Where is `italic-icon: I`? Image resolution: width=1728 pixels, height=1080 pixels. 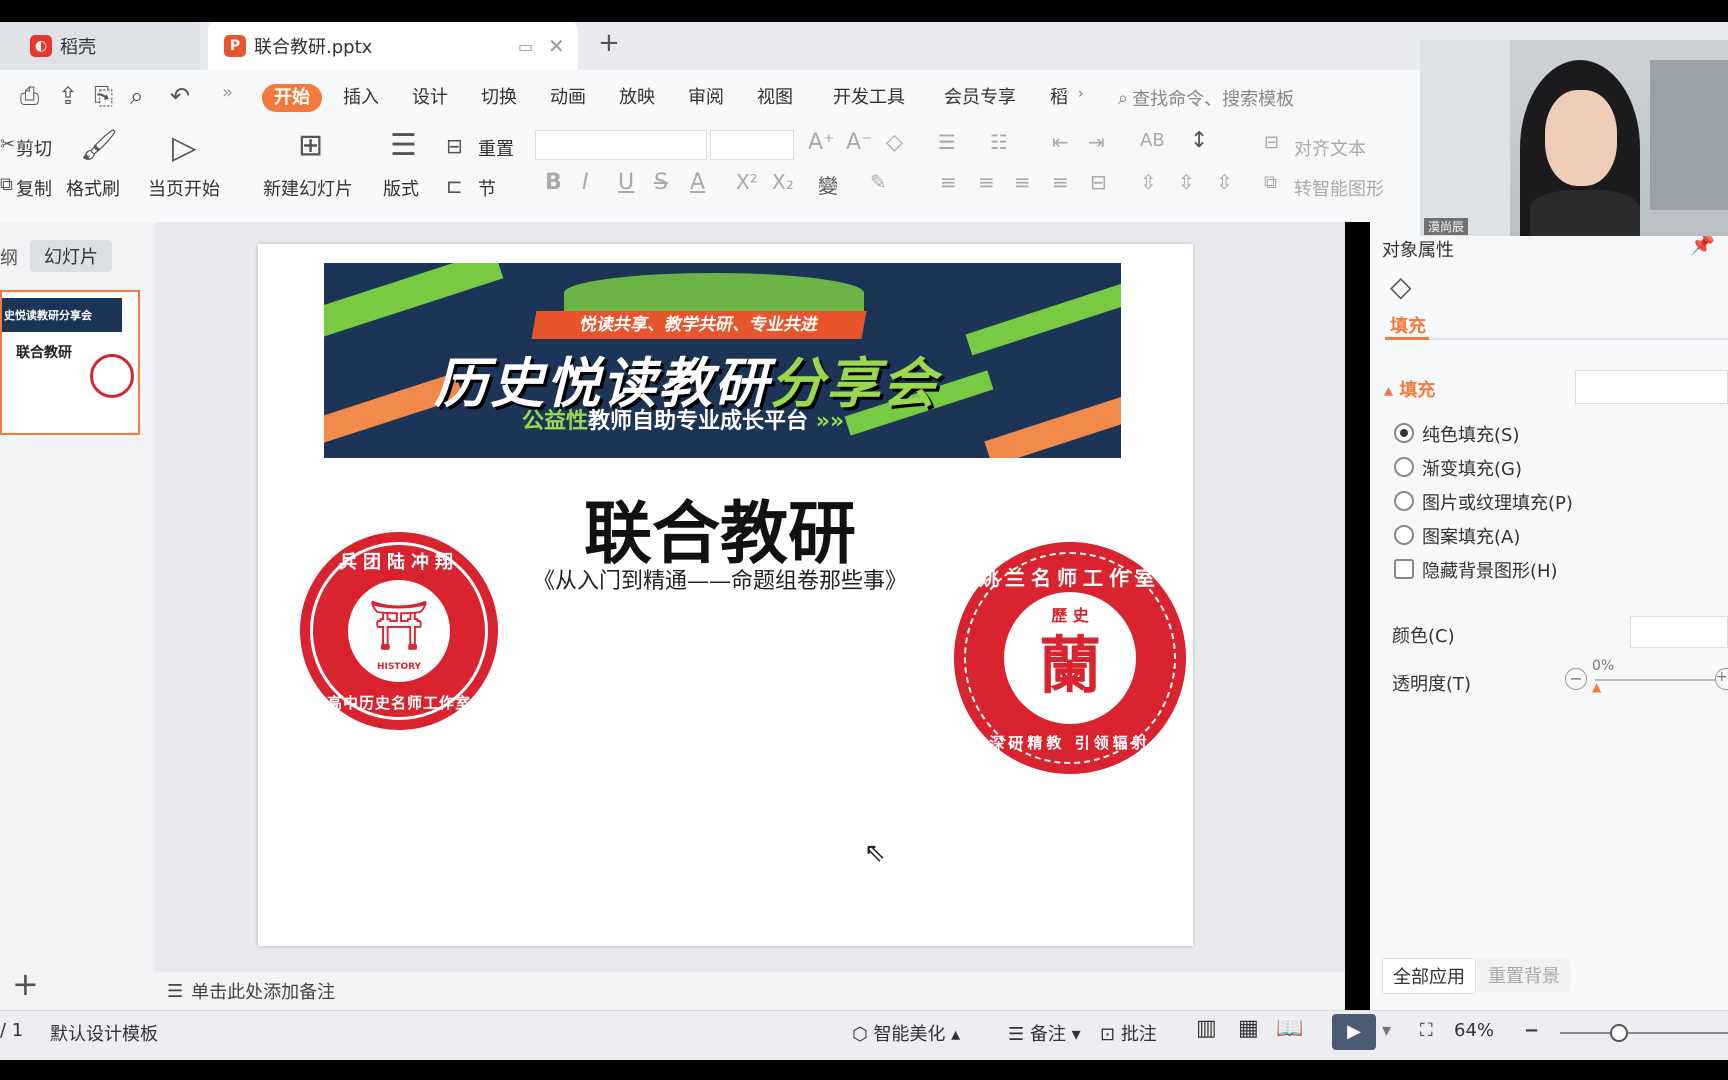 italic-icon: I is located at coordinates (585, 182).